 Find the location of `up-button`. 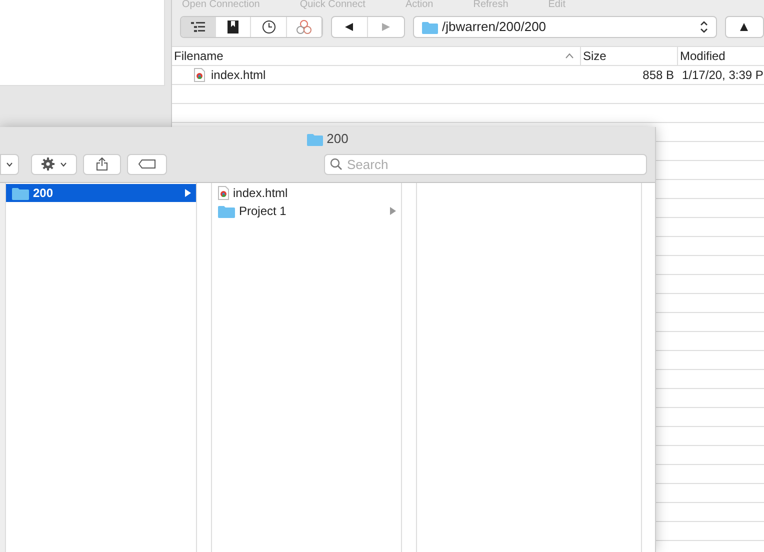

up-button is located at coordinates (744, 27).